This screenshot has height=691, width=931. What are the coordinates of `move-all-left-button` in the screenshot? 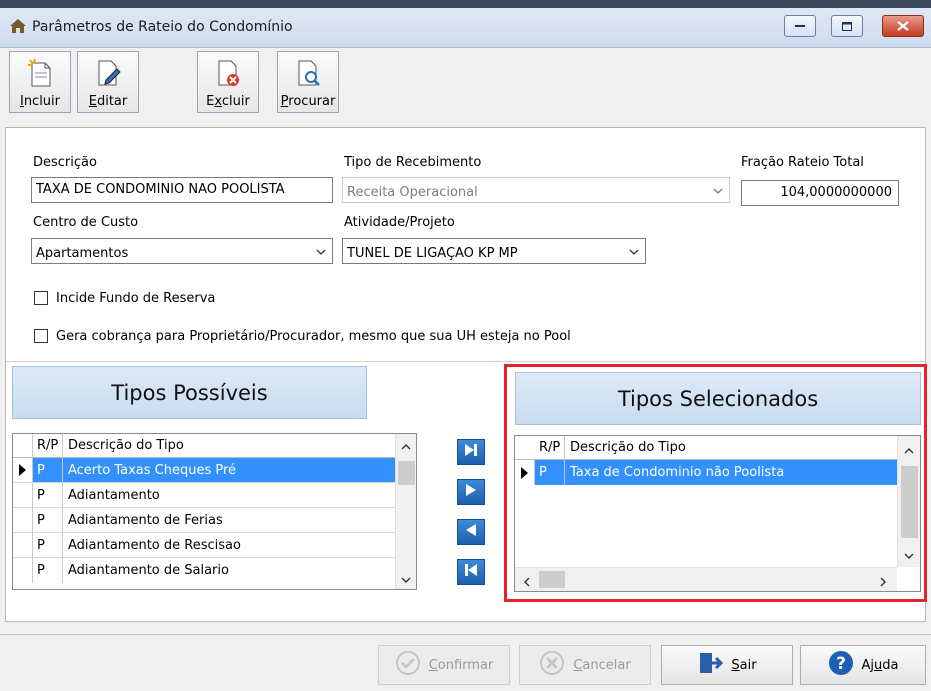 It's located at (471, 572).